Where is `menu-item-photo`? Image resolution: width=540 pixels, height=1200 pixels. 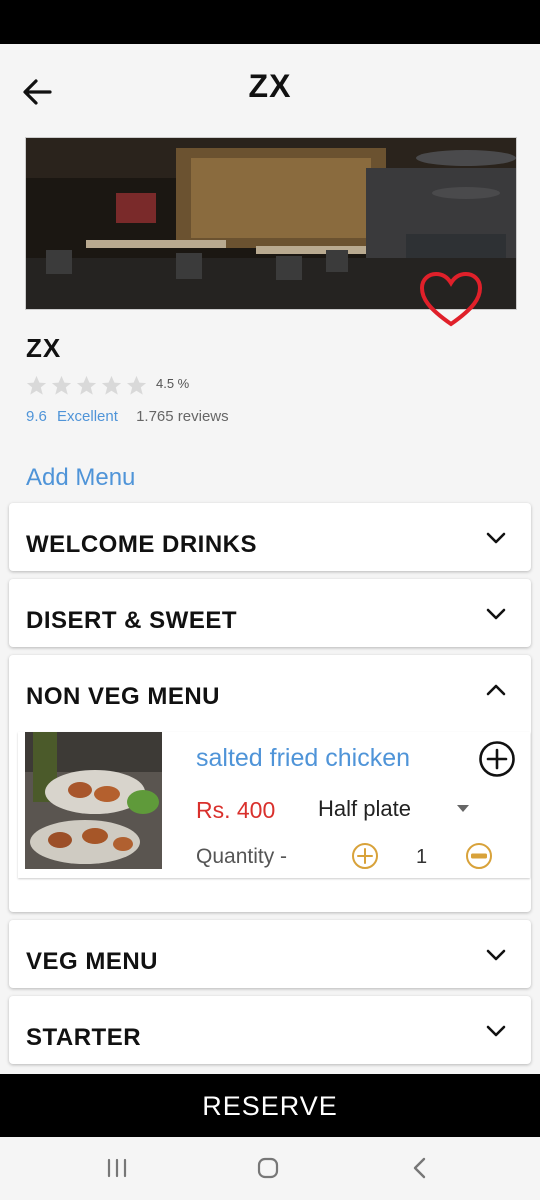
menu-item-photo is located at coordinates (93, 800).